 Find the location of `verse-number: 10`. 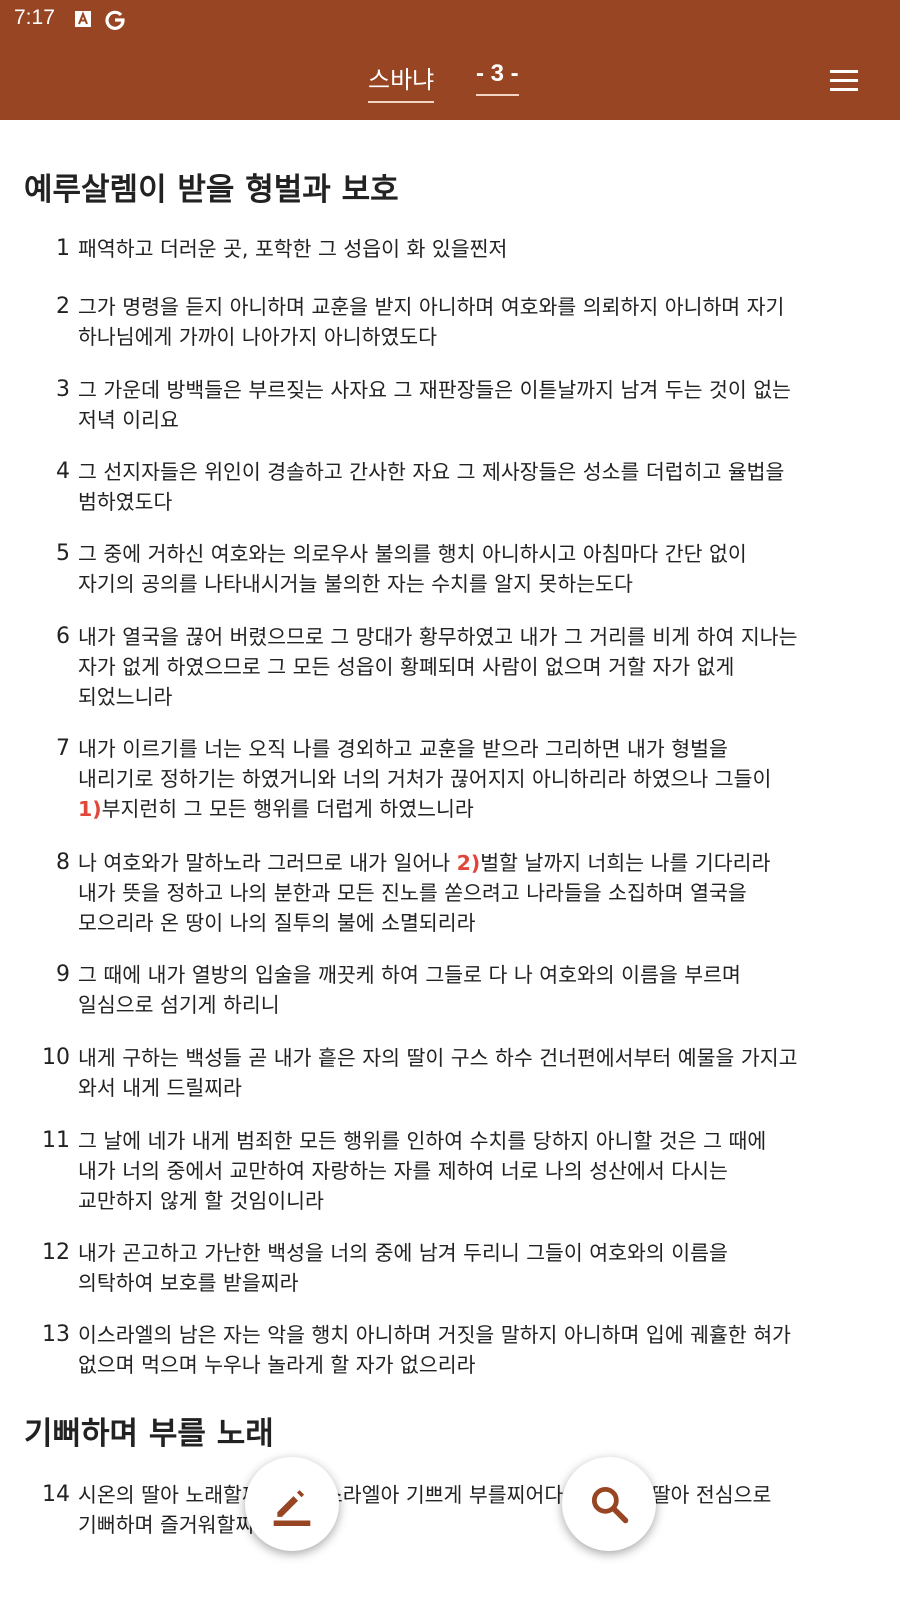

verse-number: 10 is located at coordinates (56, 1057).